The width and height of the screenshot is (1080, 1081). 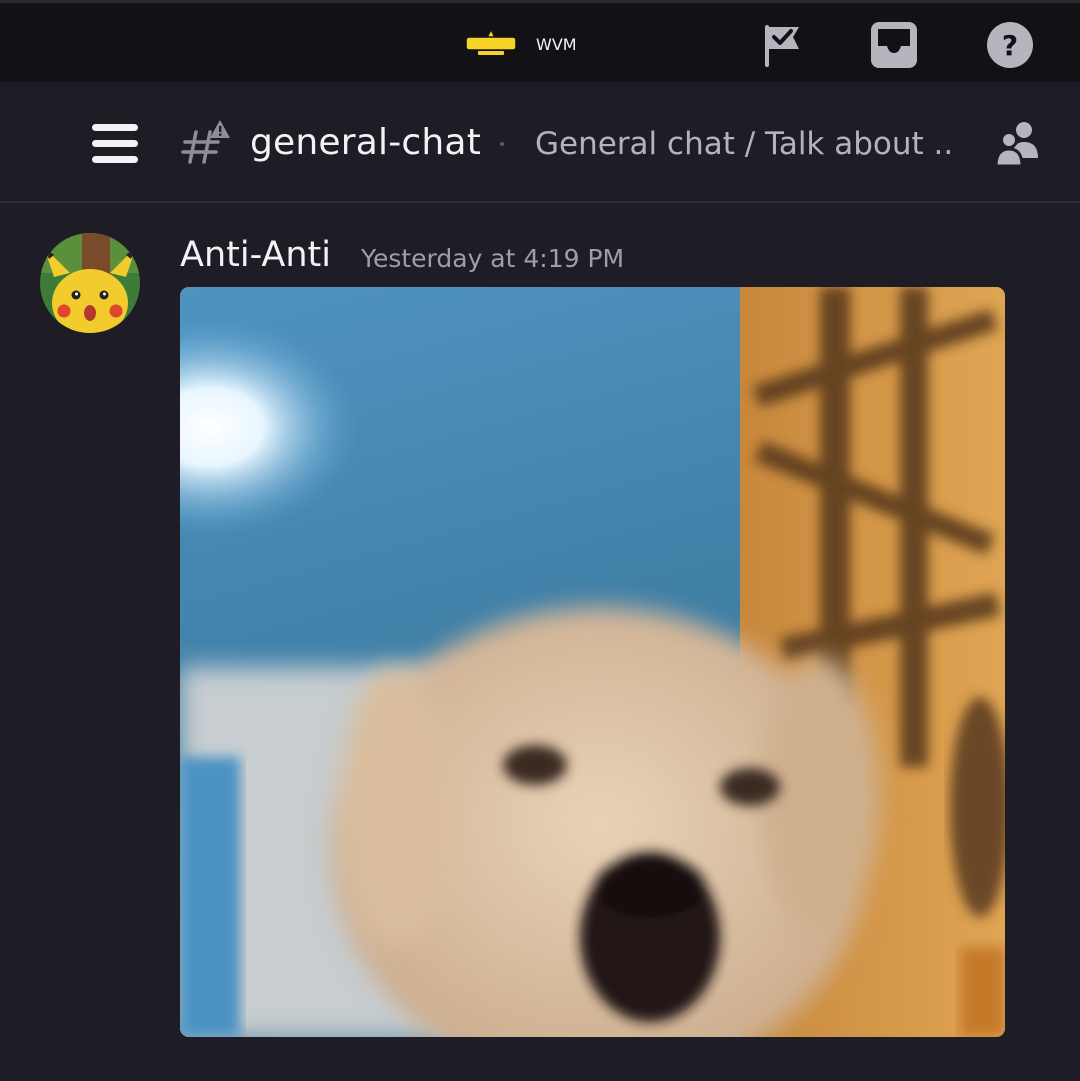 What do you see at coordinates (205, 142) in the screenshot?
I see `channel-hash-icon` at bounding box center [205, 142].